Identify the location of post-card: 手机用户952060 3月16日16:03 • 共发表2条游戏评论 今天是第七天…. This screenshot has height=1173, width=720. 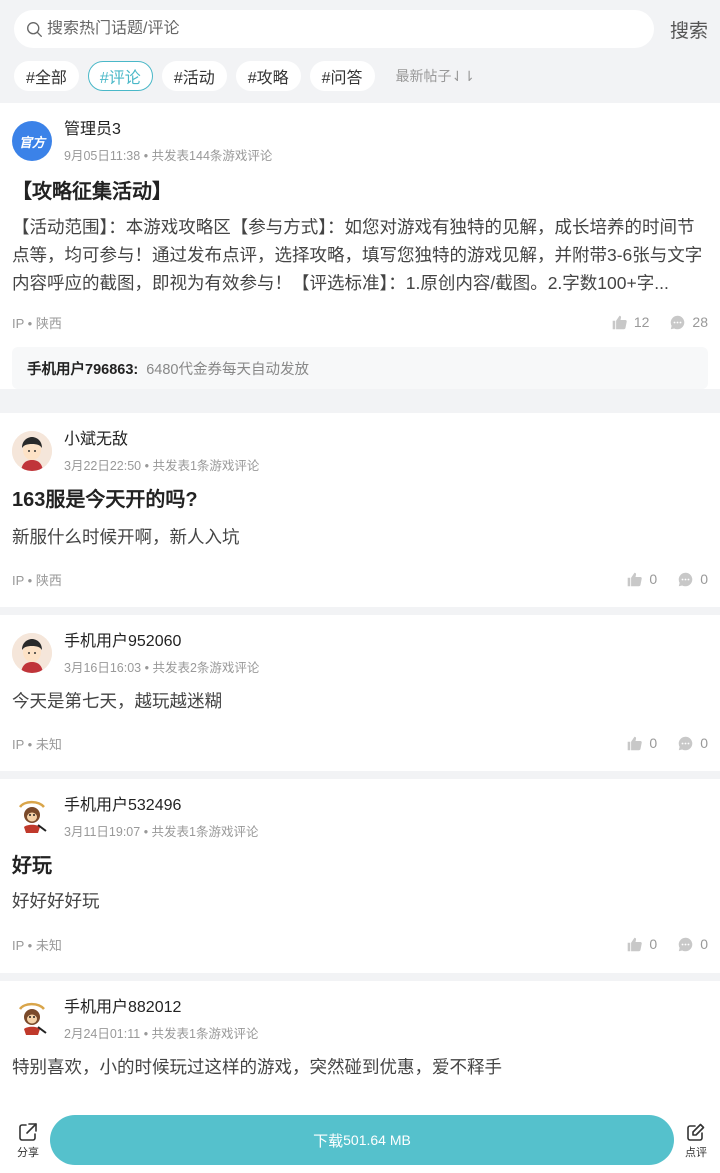
(360, 693).